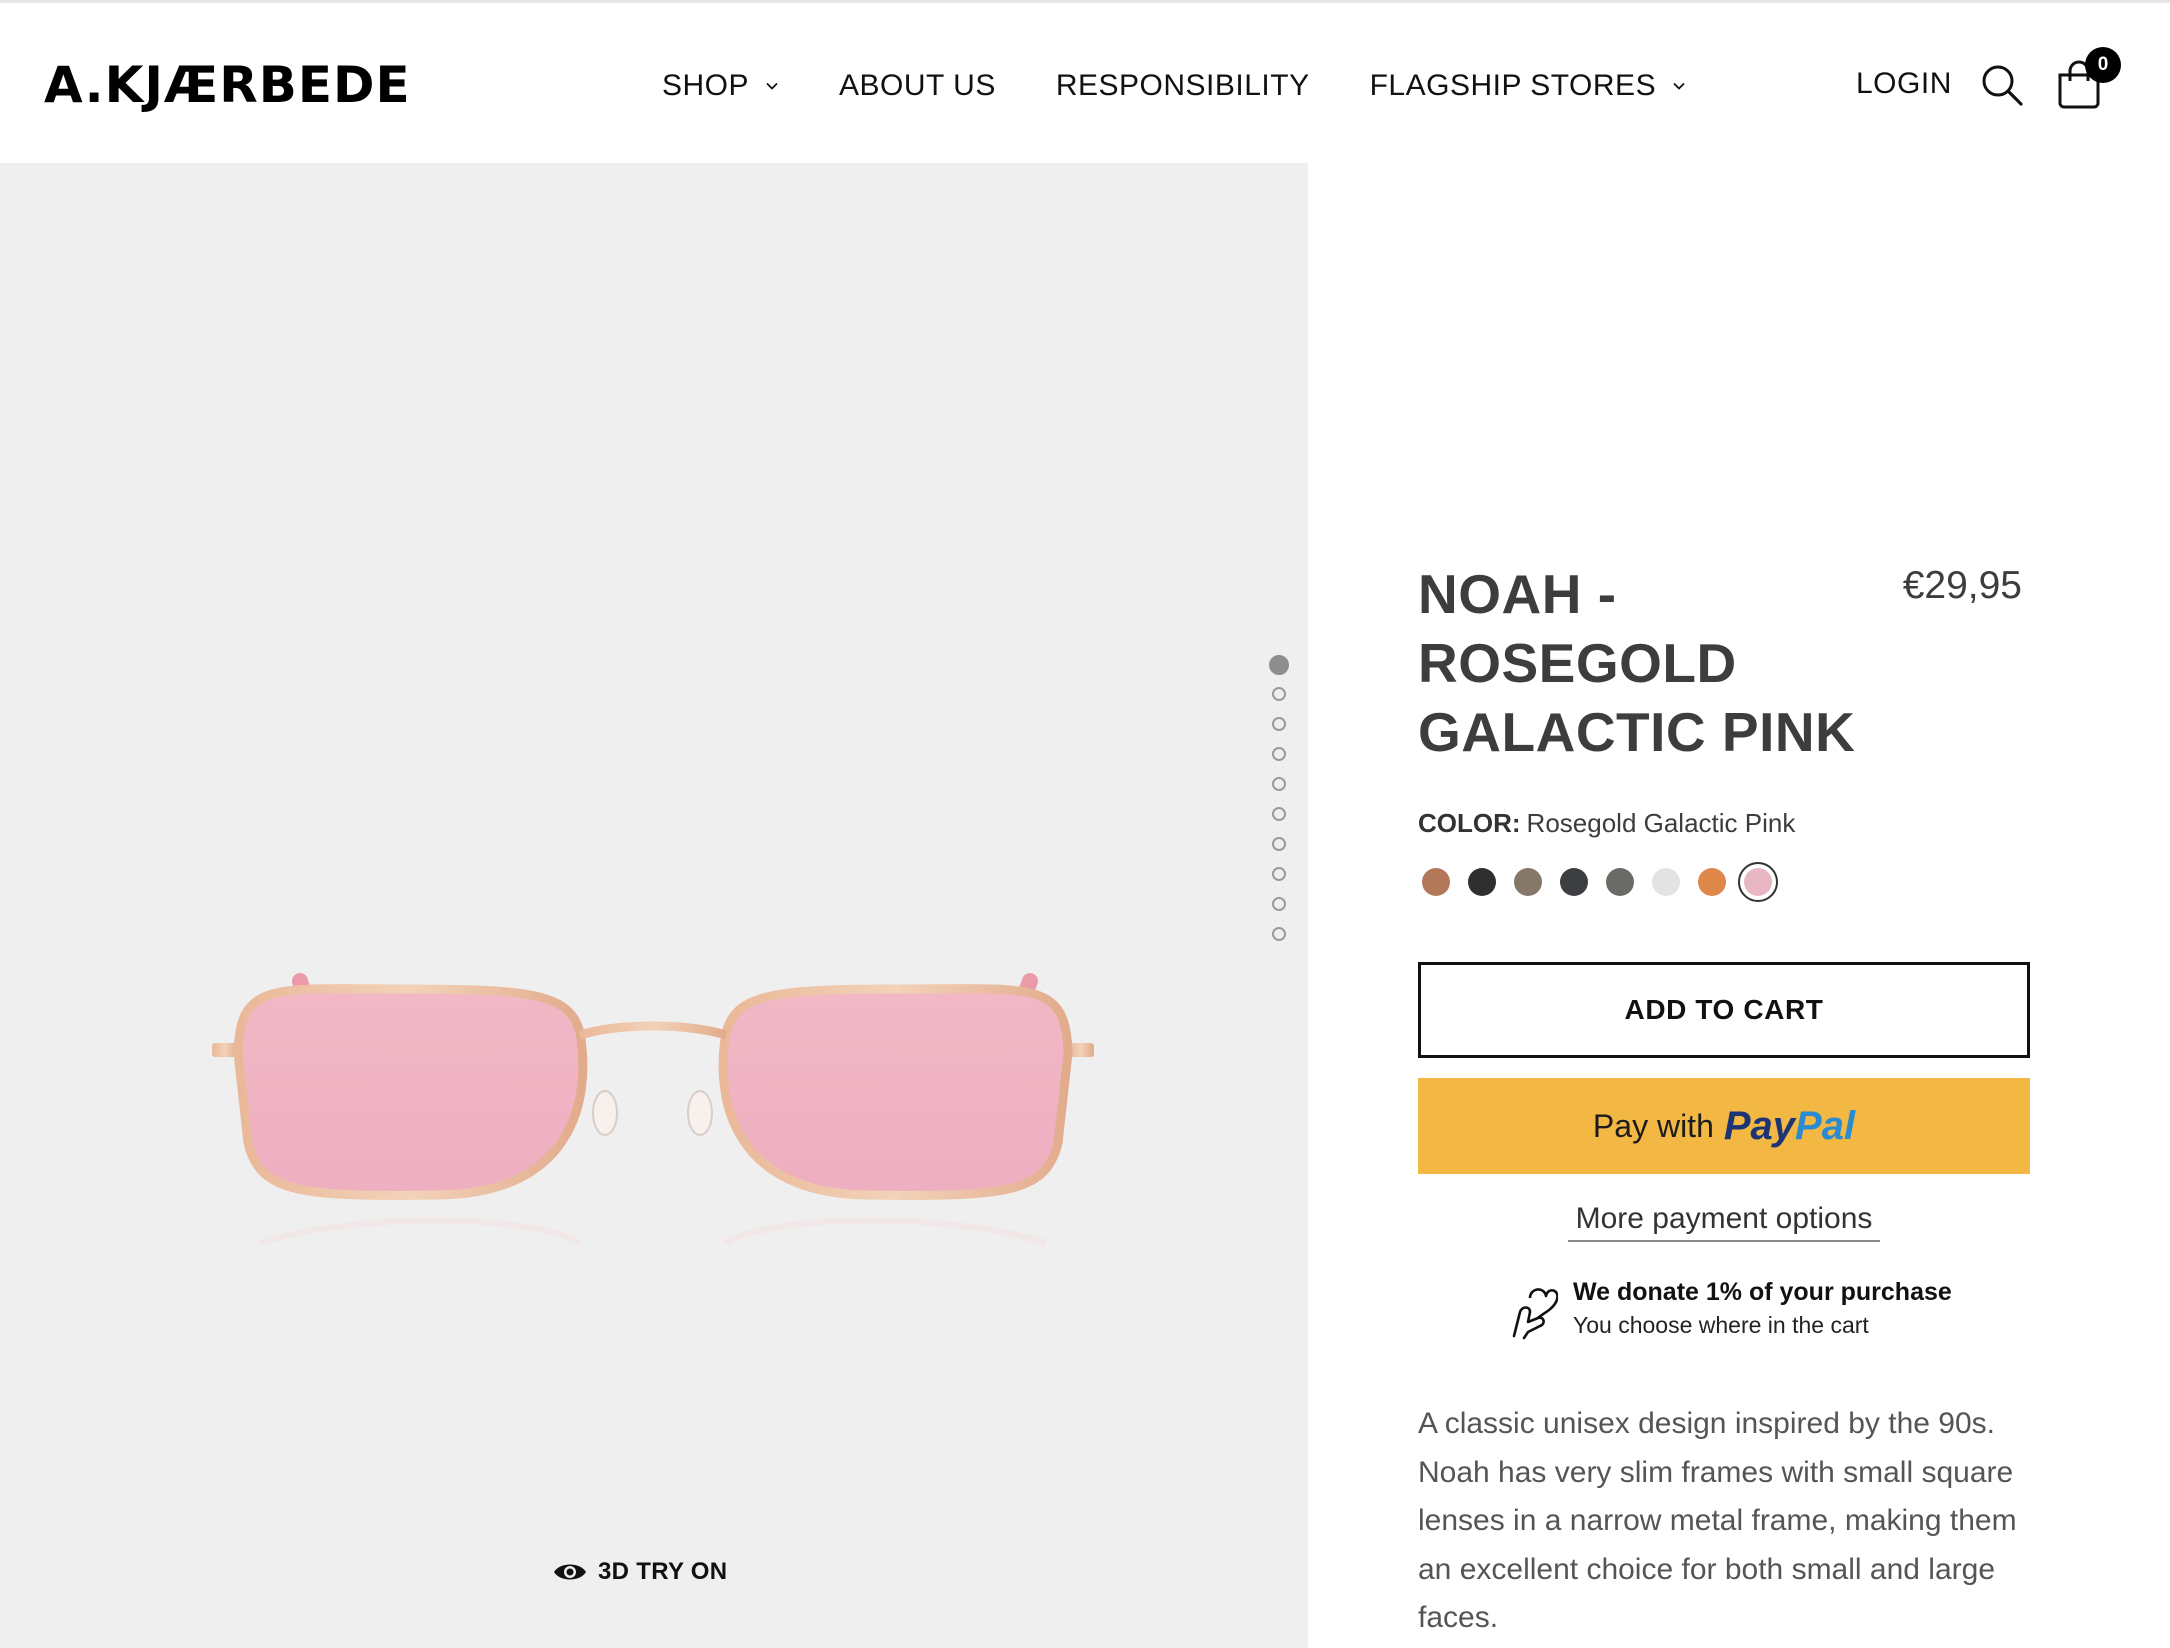 The width and height of the screenshot is (2170, 1648). Describe the element at coordinates (663, 1571) in the screenshot. I see `try-on-label: 3D TRY ON` at that location.